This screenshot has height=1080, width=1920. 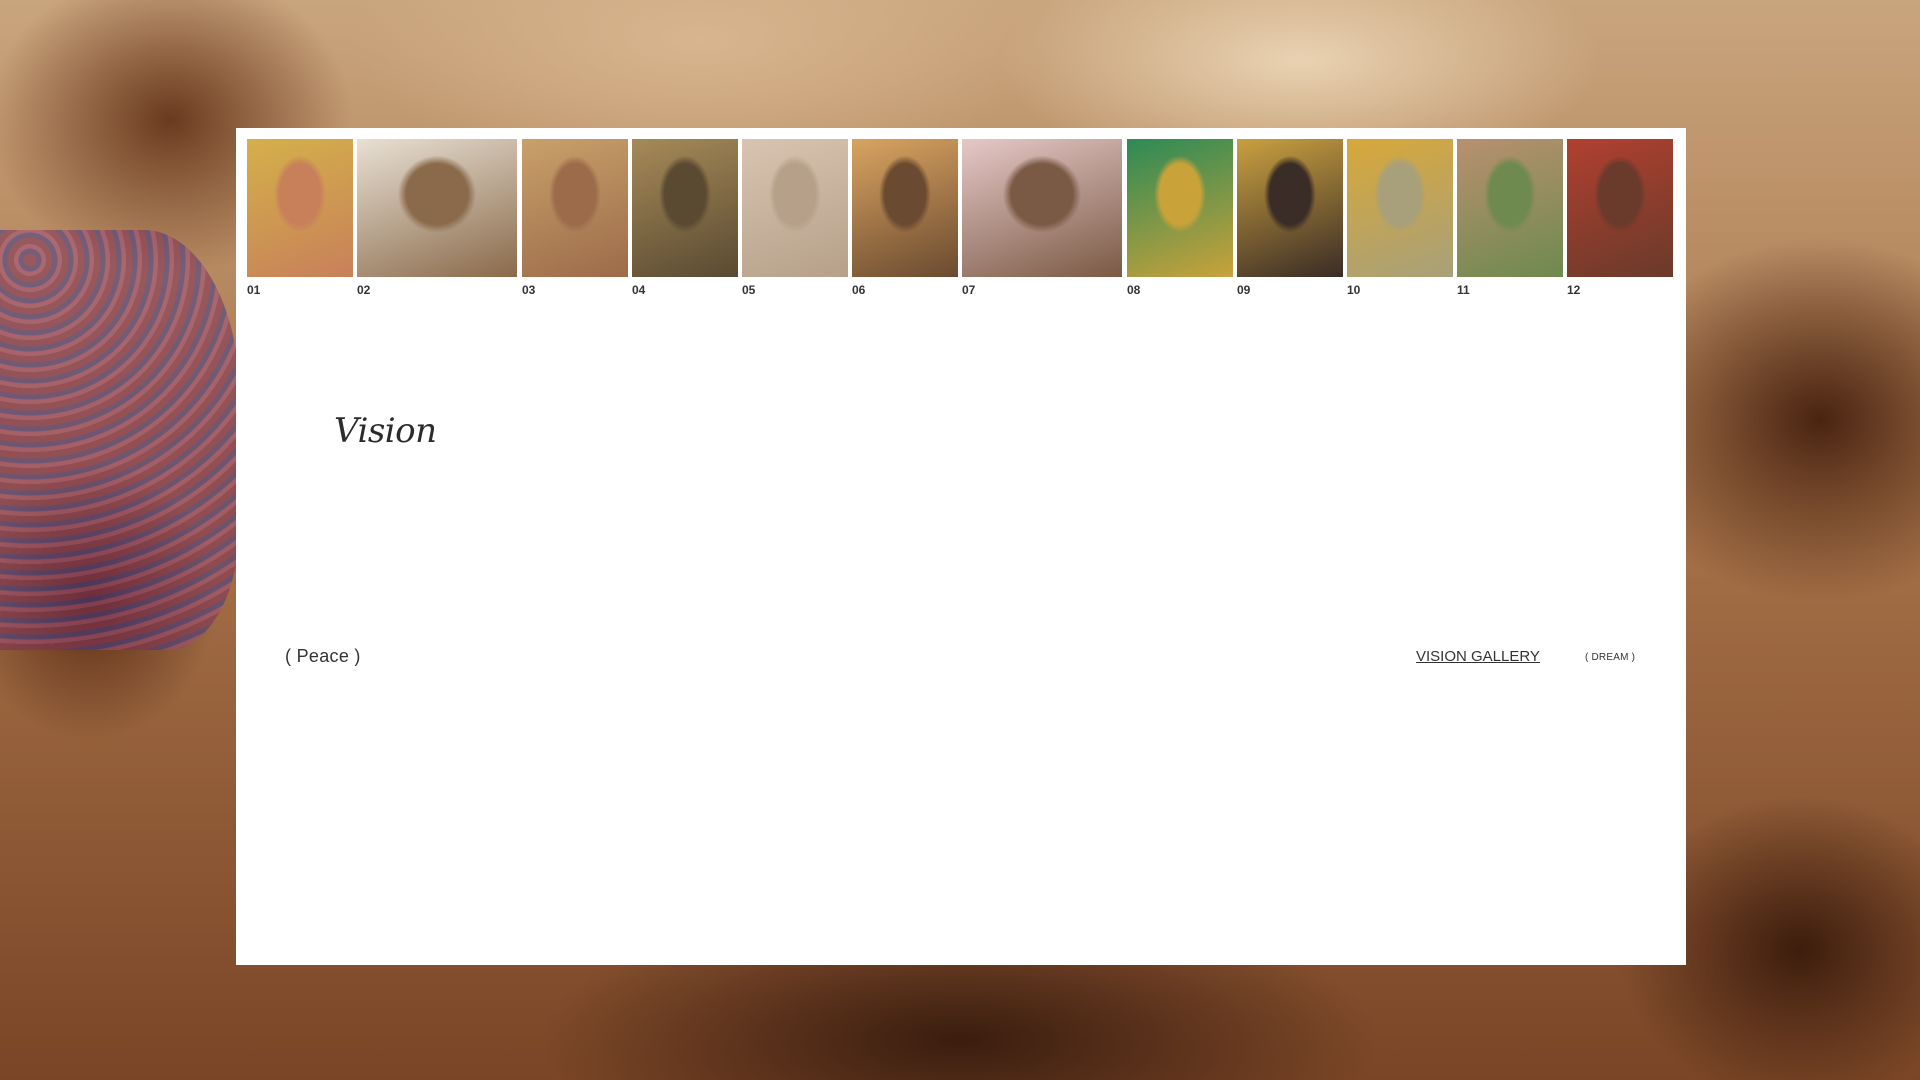 I want to click on gallery-thumbnail: 03, so click(x=575, y=218).